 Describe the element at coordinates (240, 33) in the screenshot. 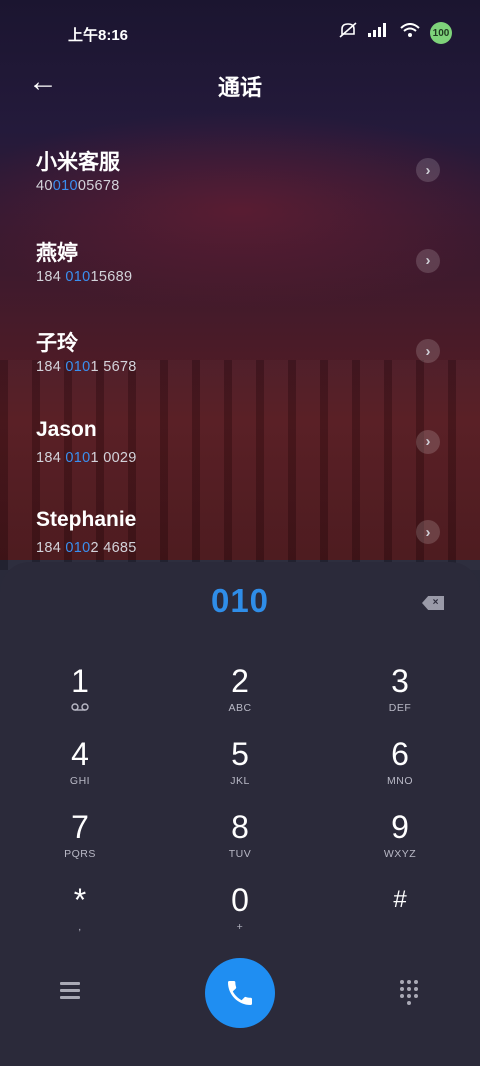

I see `status-bar: 上午8:16 100` at that location.